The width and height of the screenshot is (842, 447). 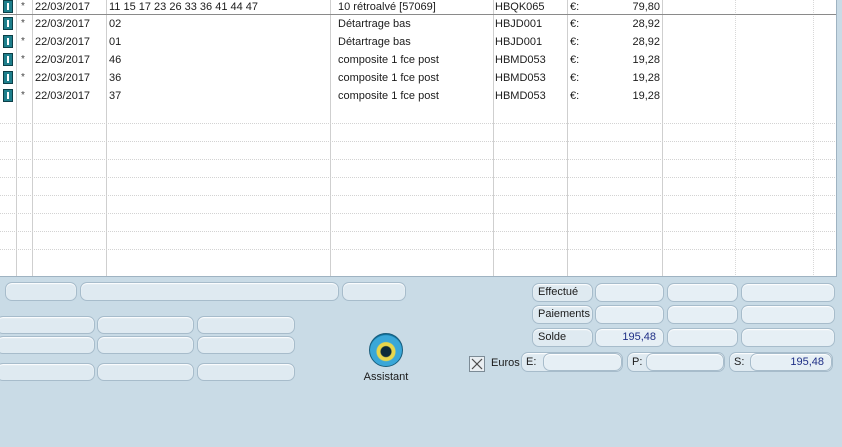 What do you see at coordinates (115, 42) in the screenshot?
I see `teeth-cell: 01` at bounding box center [115, 42].